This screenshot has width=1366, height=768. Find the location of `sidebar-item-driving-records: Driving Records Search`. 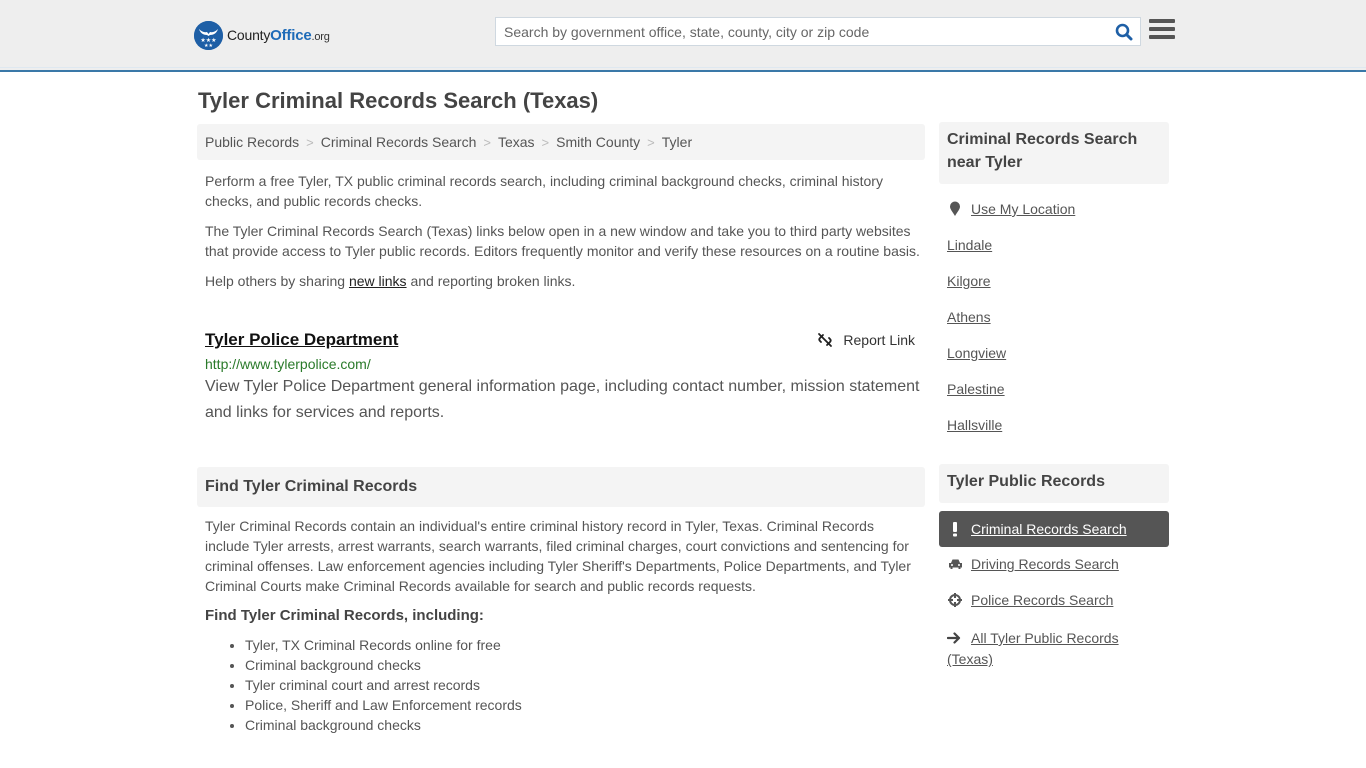

sidebar-item-driving-records: Driving Records Search is located at coordinates (1033, 564).